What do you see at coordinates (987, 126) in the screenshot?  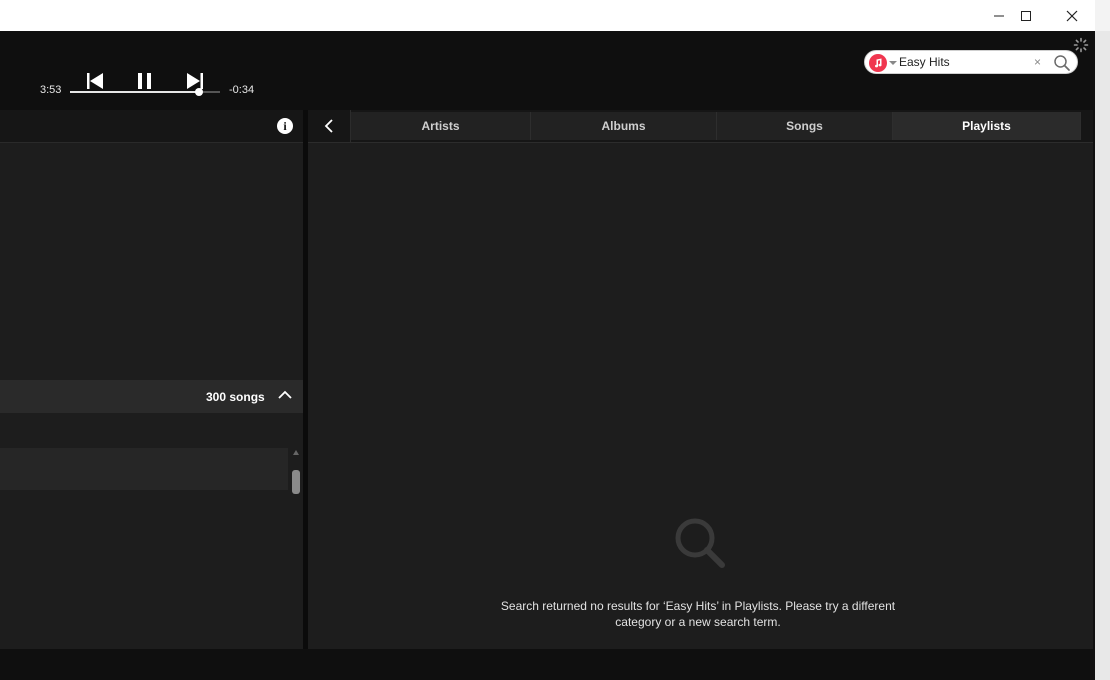 I see `tab-playlists: Playlists` at bounding box center [987, 126].